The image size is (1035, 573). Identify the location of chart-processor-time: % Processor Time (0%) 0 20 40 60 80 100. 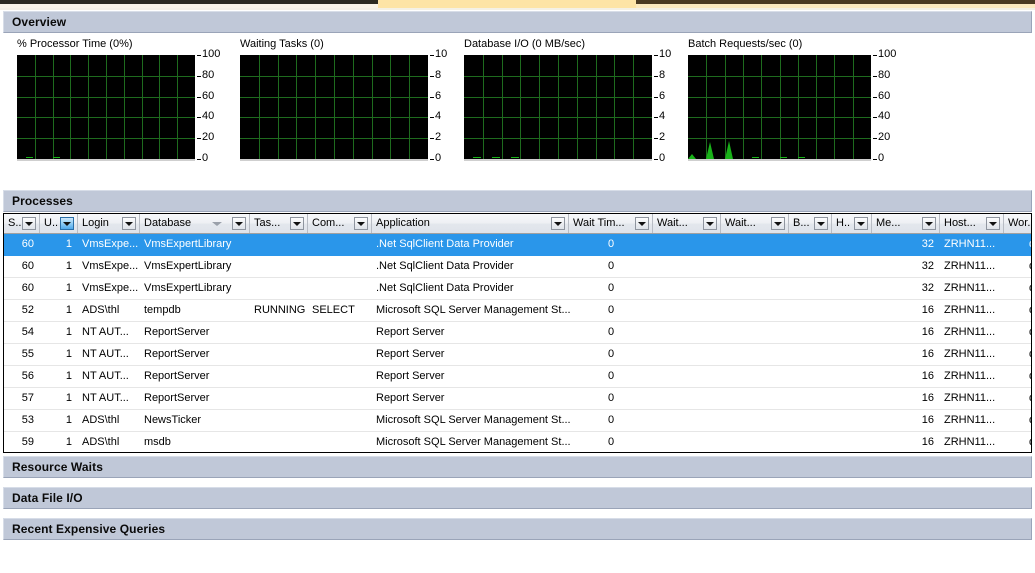
(126, 101).